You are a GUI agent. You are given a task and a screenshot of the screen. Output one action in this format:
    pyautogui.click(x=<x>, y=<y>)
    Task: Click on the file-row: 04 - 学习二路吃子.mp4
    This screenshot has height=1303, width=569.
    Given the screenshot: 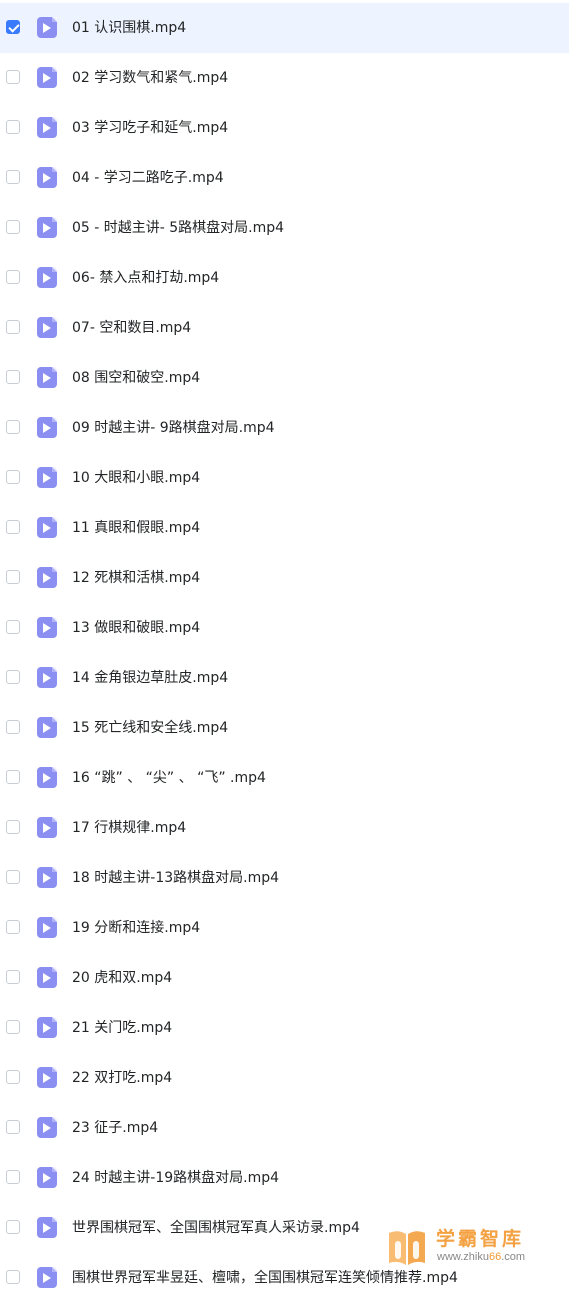 What is the action you would take?
    pyautogui.click(x=284, y=178)
    